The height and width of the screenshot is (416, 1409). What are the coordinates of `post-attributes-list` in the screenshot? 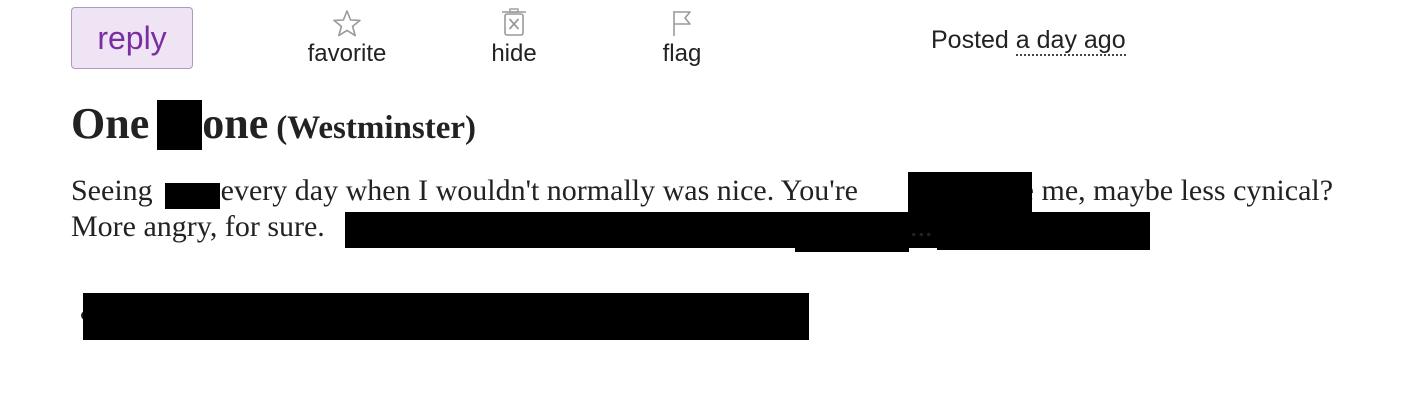 It's located at (443, 317).